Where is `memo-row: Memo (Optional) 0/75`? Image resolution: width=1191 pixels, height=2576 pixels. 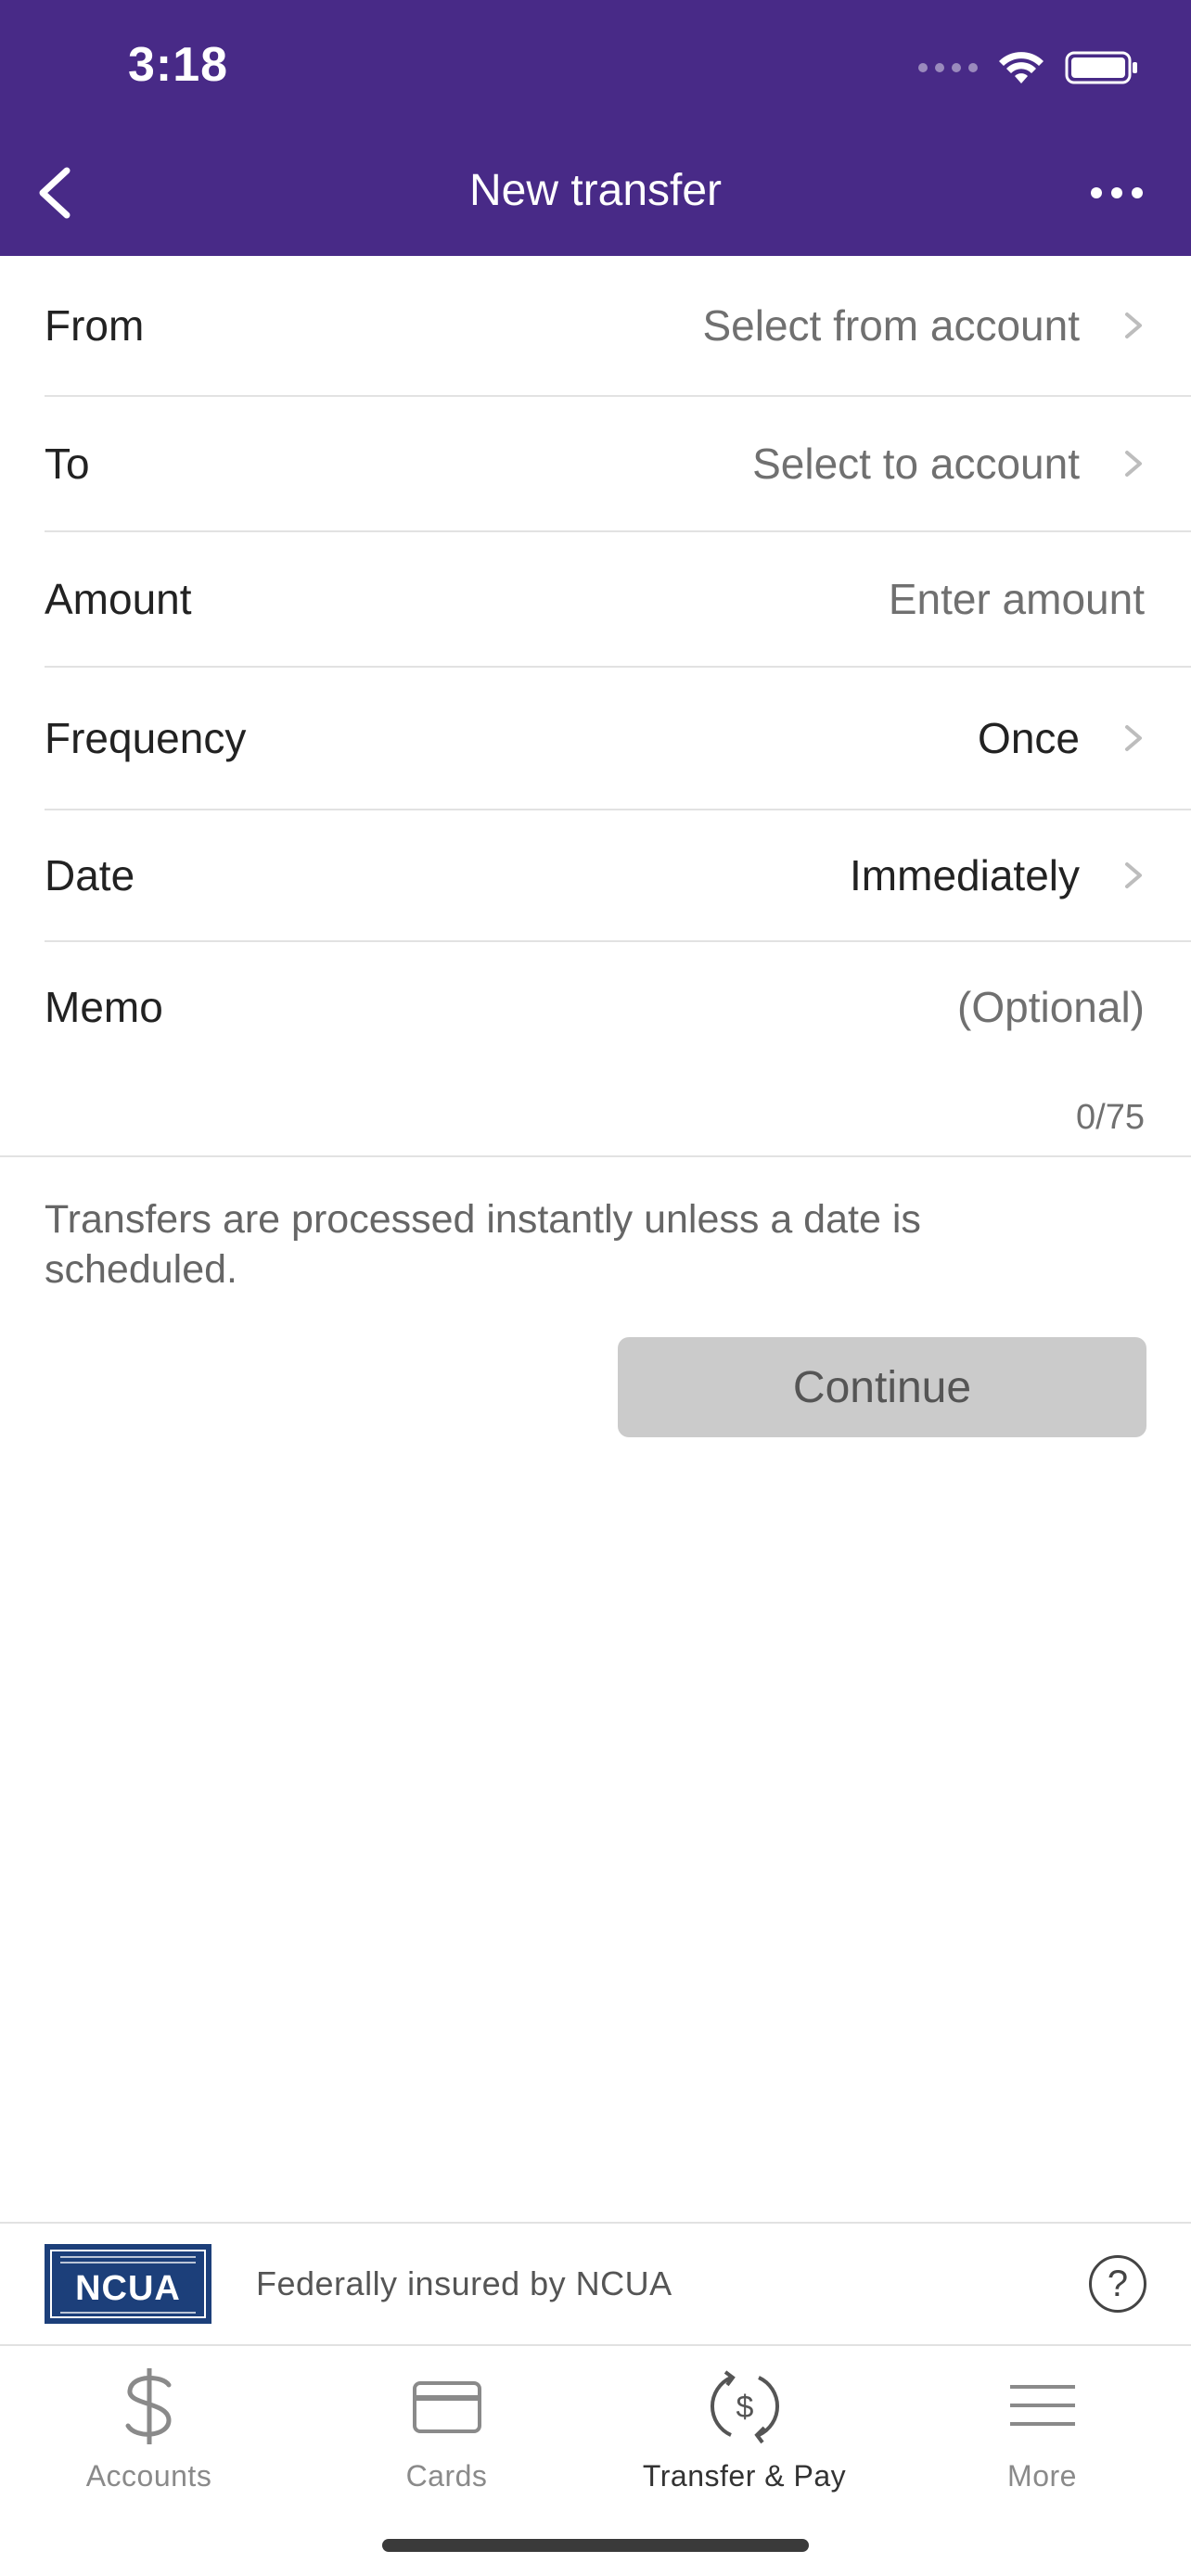 memo-row: Memo (Optional) 0/75 is located at coordinates (618, 1046).